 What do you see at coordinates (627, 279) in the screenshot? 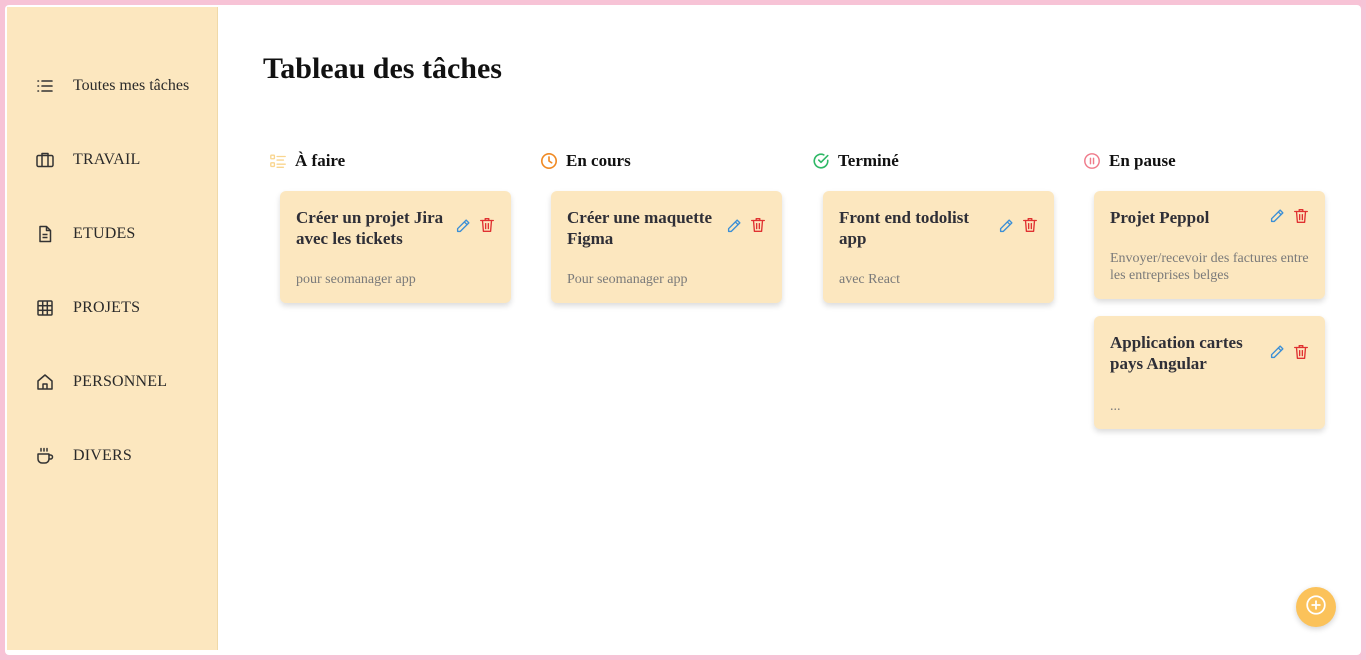
I see `task-description: Pour seomanager app` at bounding box center [627, 279].